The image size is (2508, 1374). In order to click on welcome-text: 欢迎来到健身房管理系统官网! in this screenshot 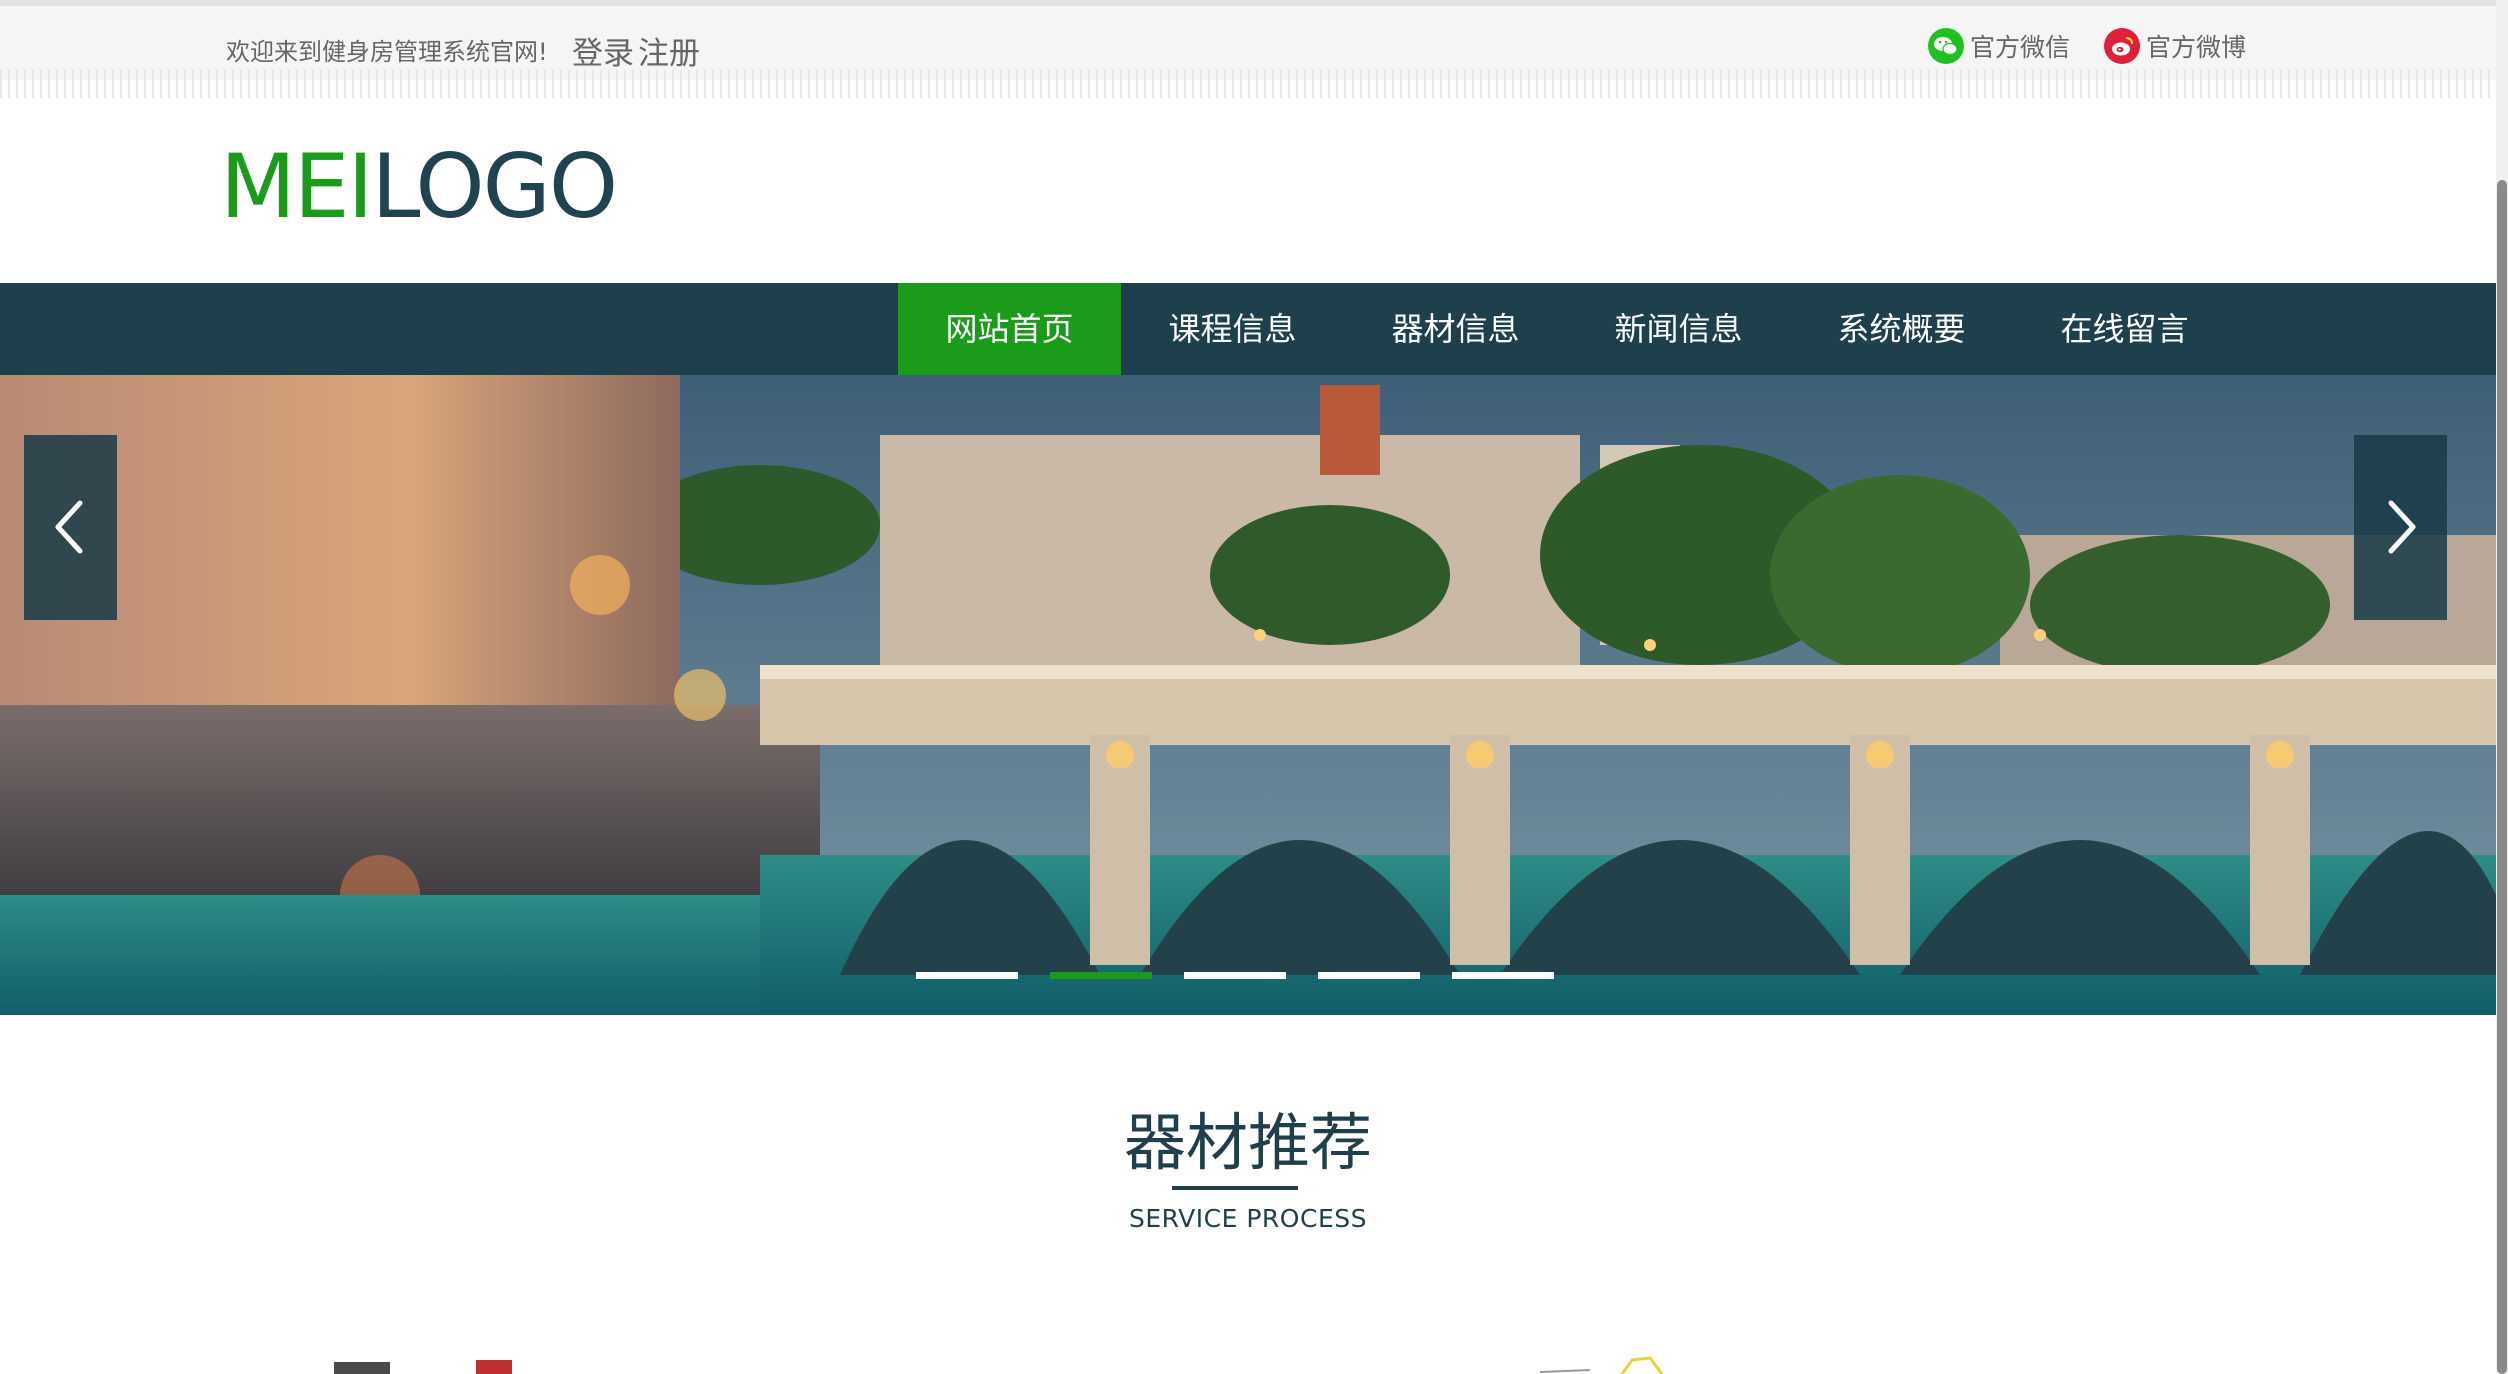, I will do `click(387, 52)`.